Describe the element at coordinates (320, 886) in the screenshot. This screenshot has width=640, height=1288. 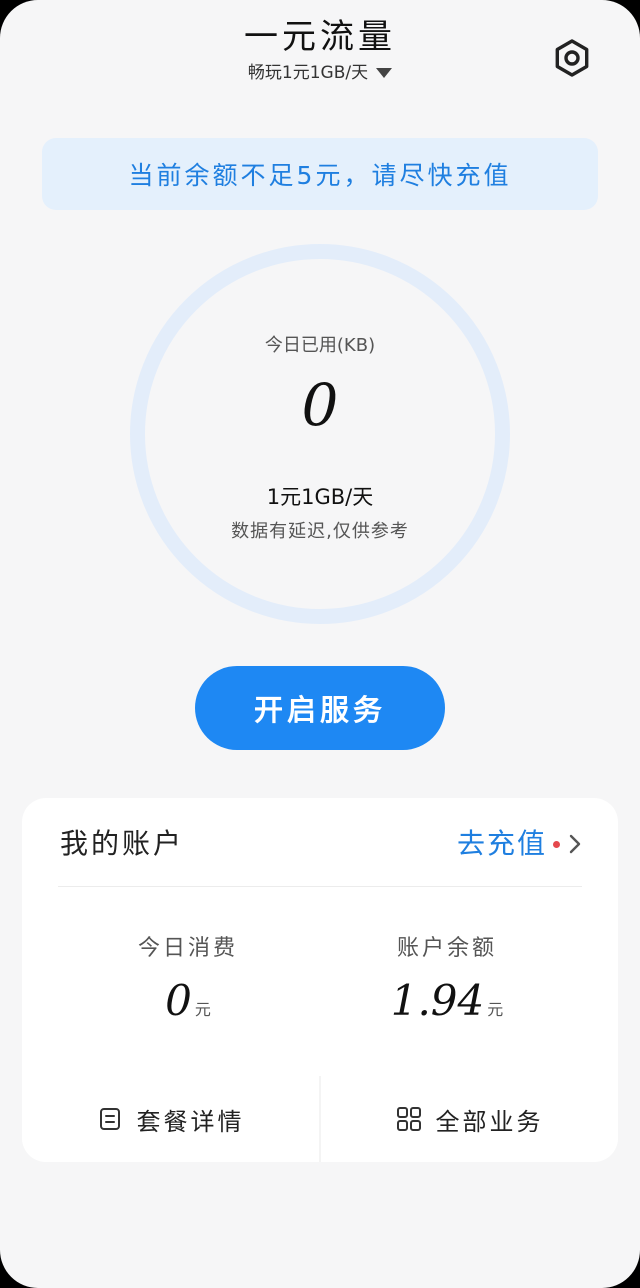
I see `divider` at that location.